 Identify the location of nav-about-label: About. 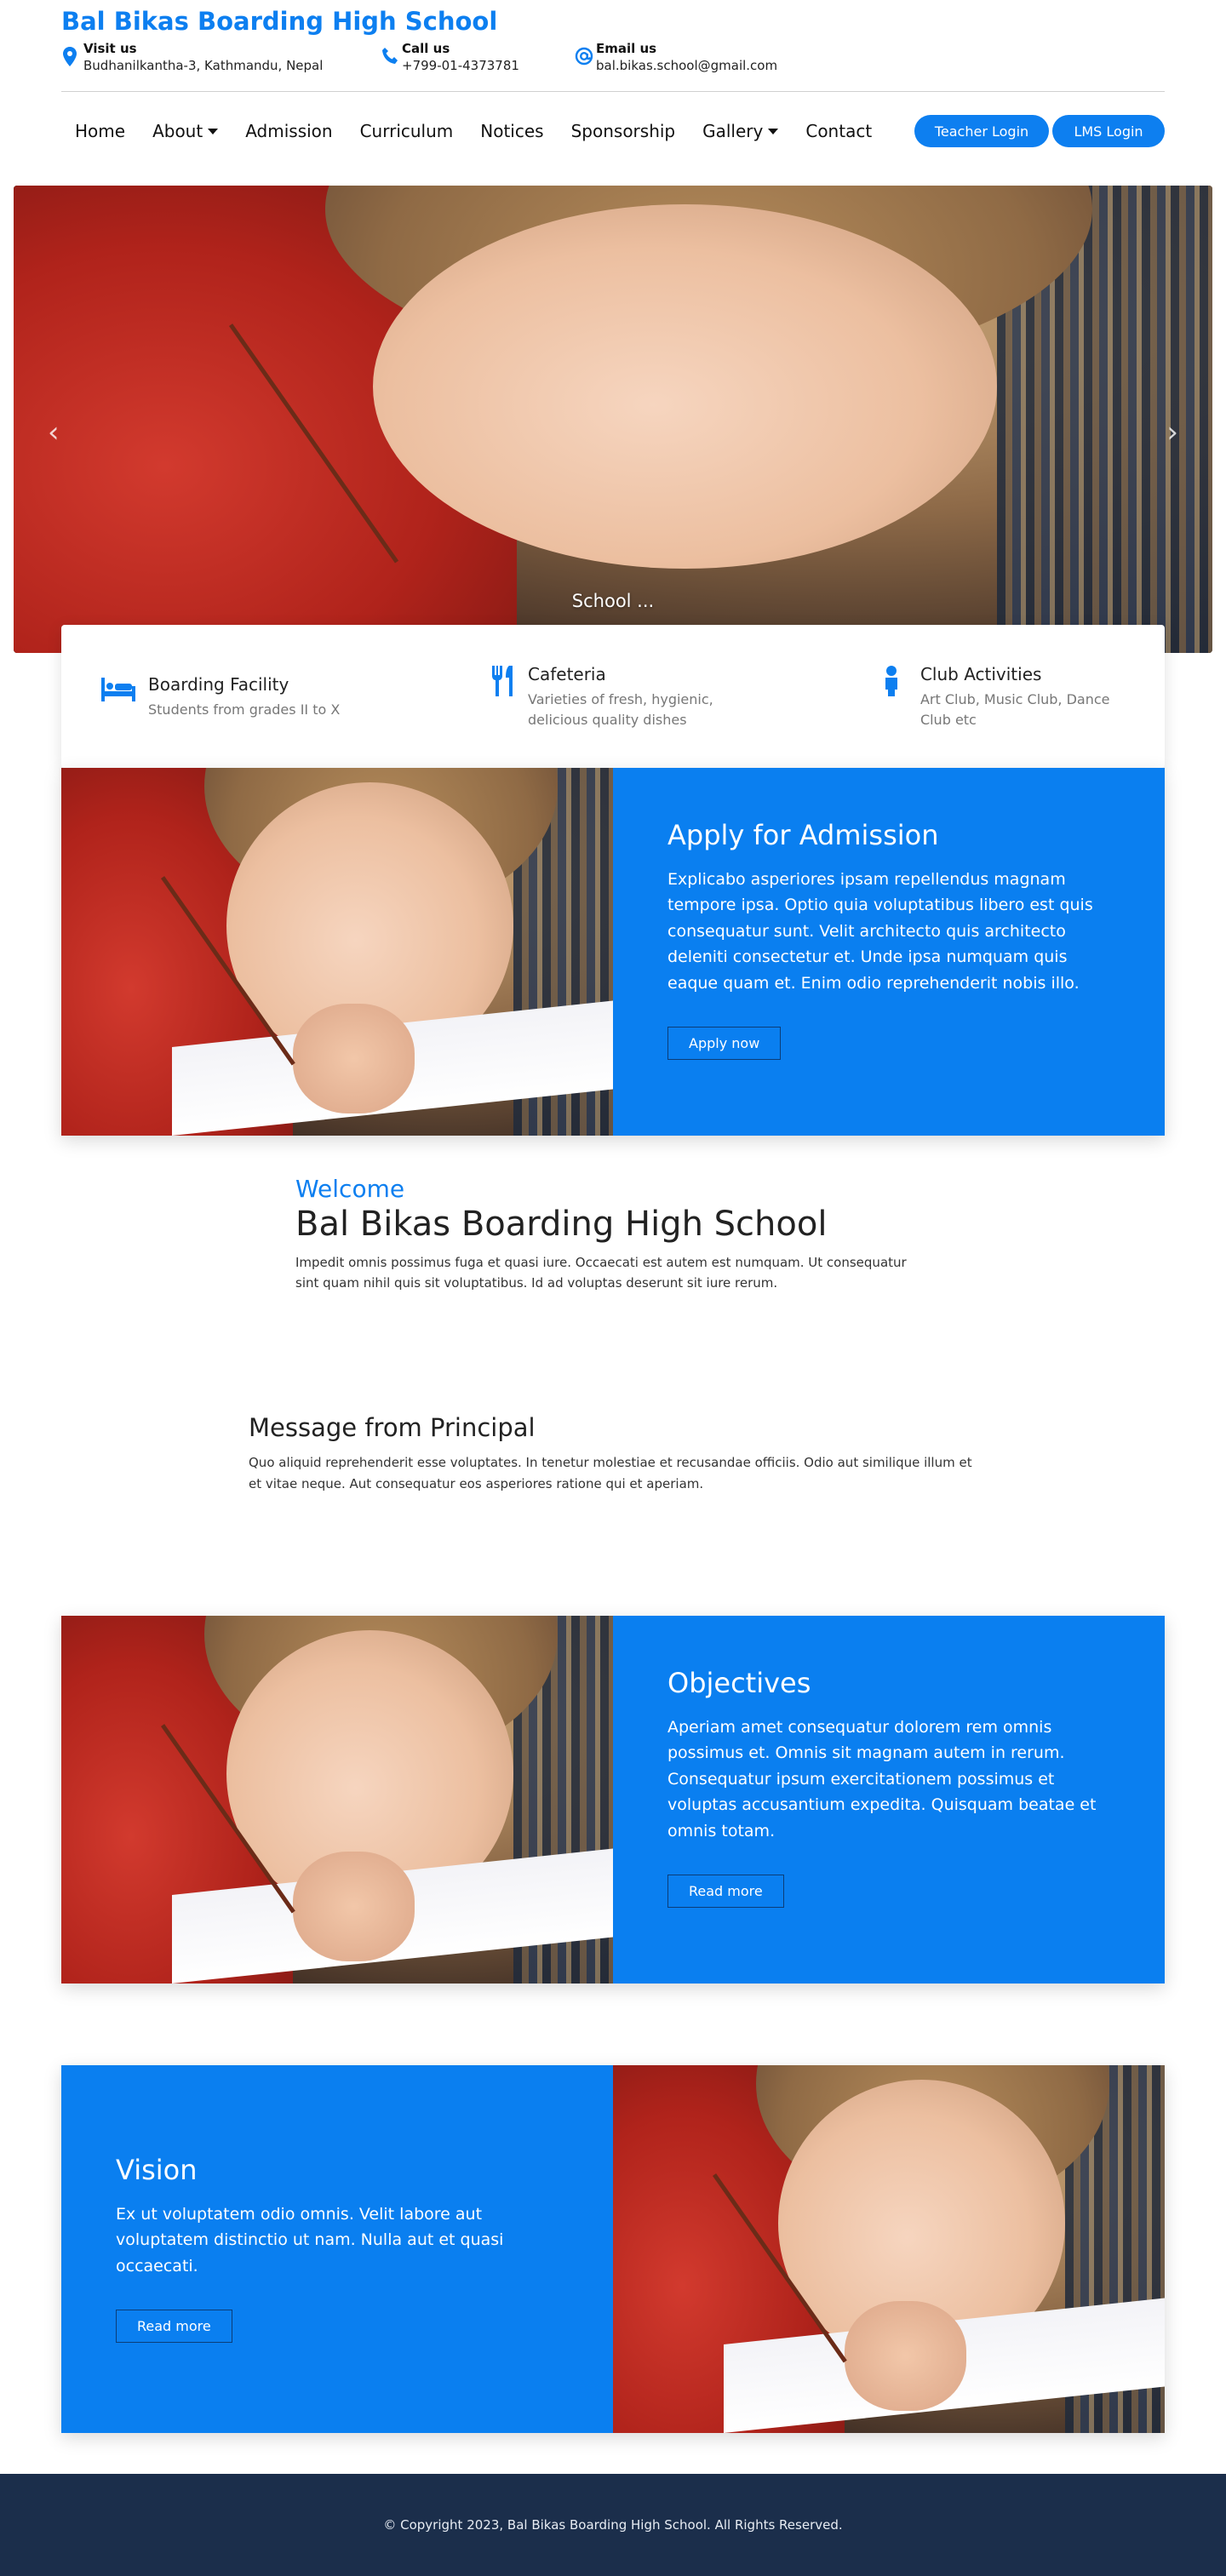
(177, 131).